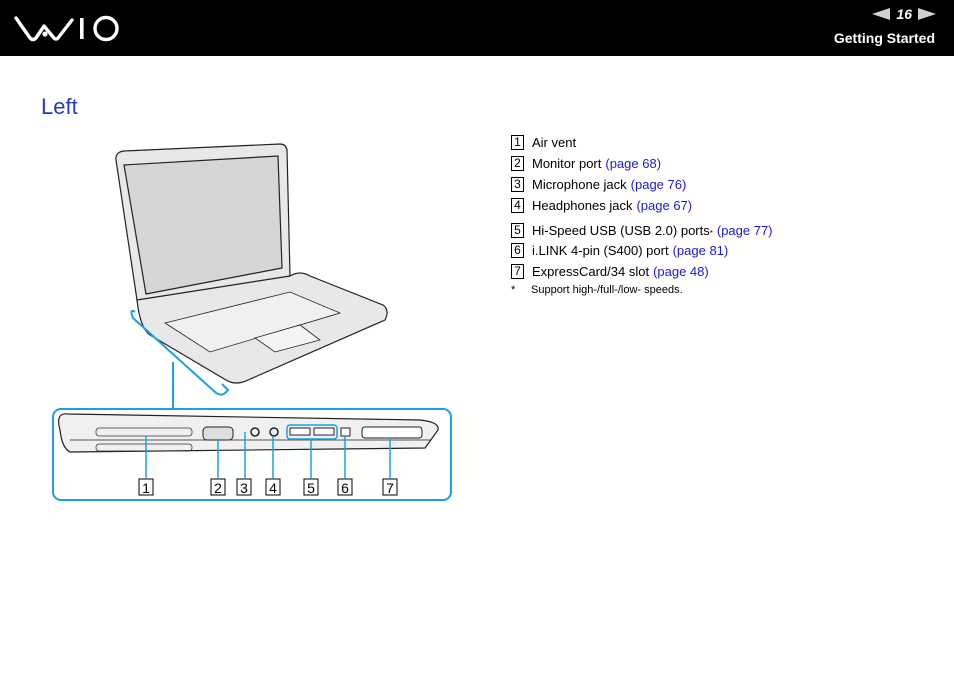 The width and height of the screenshot is (954, 674). I want to click on item-label: ExpressCard/34 slot, so click(591, 271).